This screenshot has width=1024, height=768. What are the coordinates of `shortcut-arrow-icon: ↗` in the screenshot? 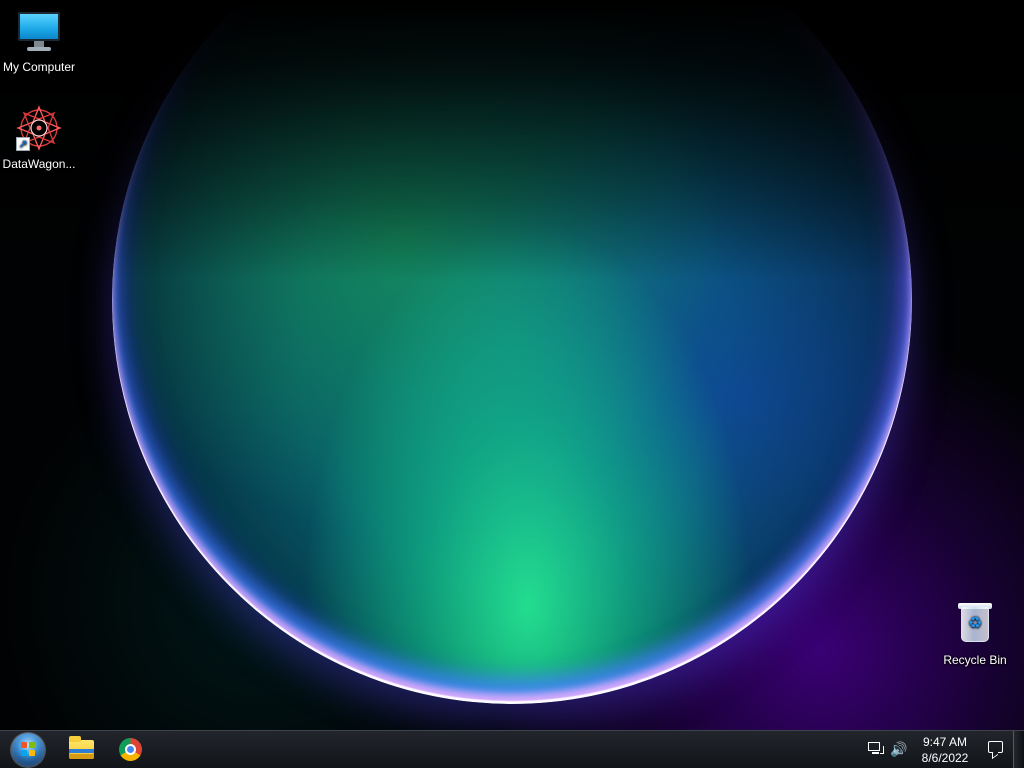 It's located at (23, 144).